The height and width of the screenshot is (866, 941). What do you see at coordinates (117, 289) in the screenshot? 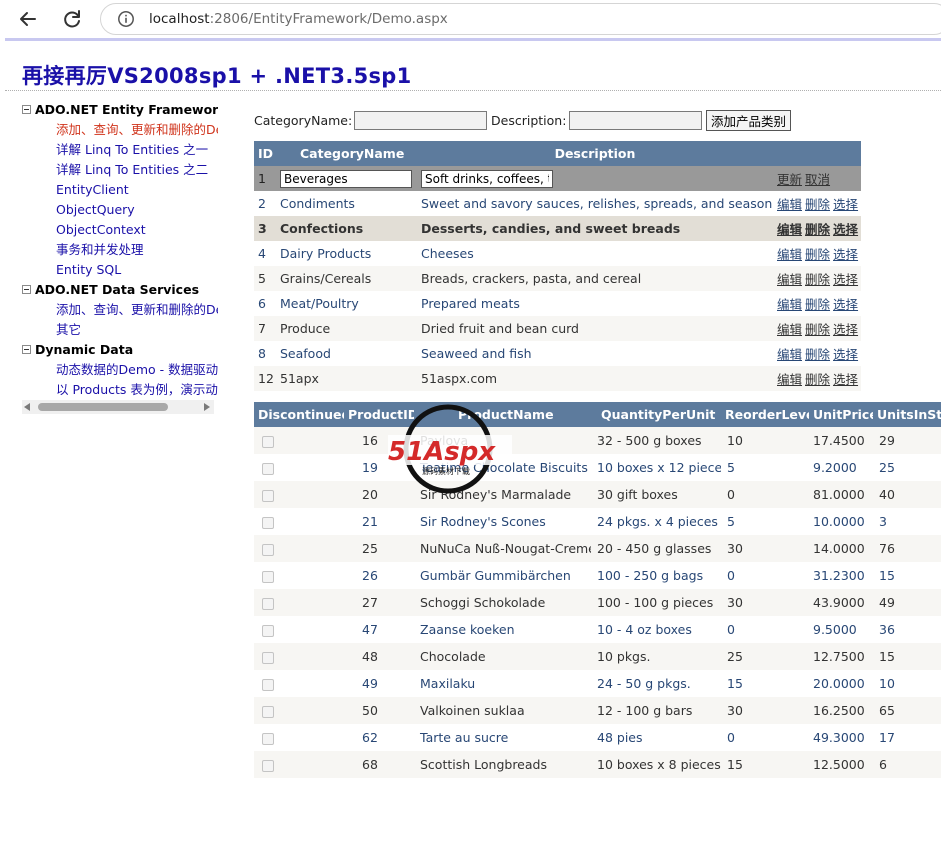
I see `tree-group-label: ADO.NET Data Services` at bounding box center [117, 289].